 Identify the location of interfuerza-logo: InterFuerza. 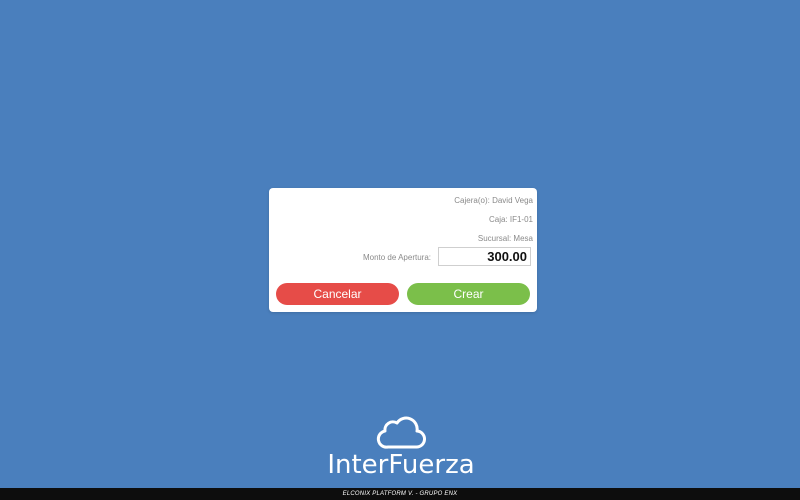
(401, 449).